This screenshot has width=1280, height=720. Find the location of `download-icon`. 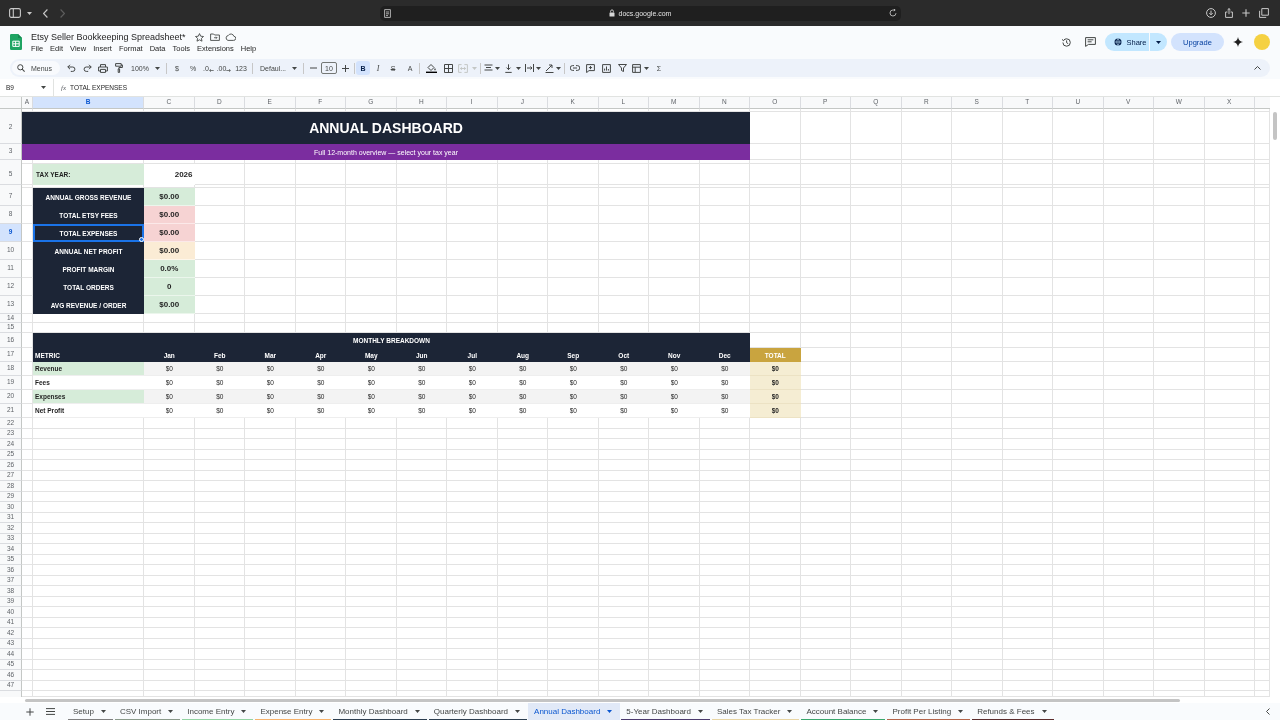

download-icon is located at coordinates (1211, 13).